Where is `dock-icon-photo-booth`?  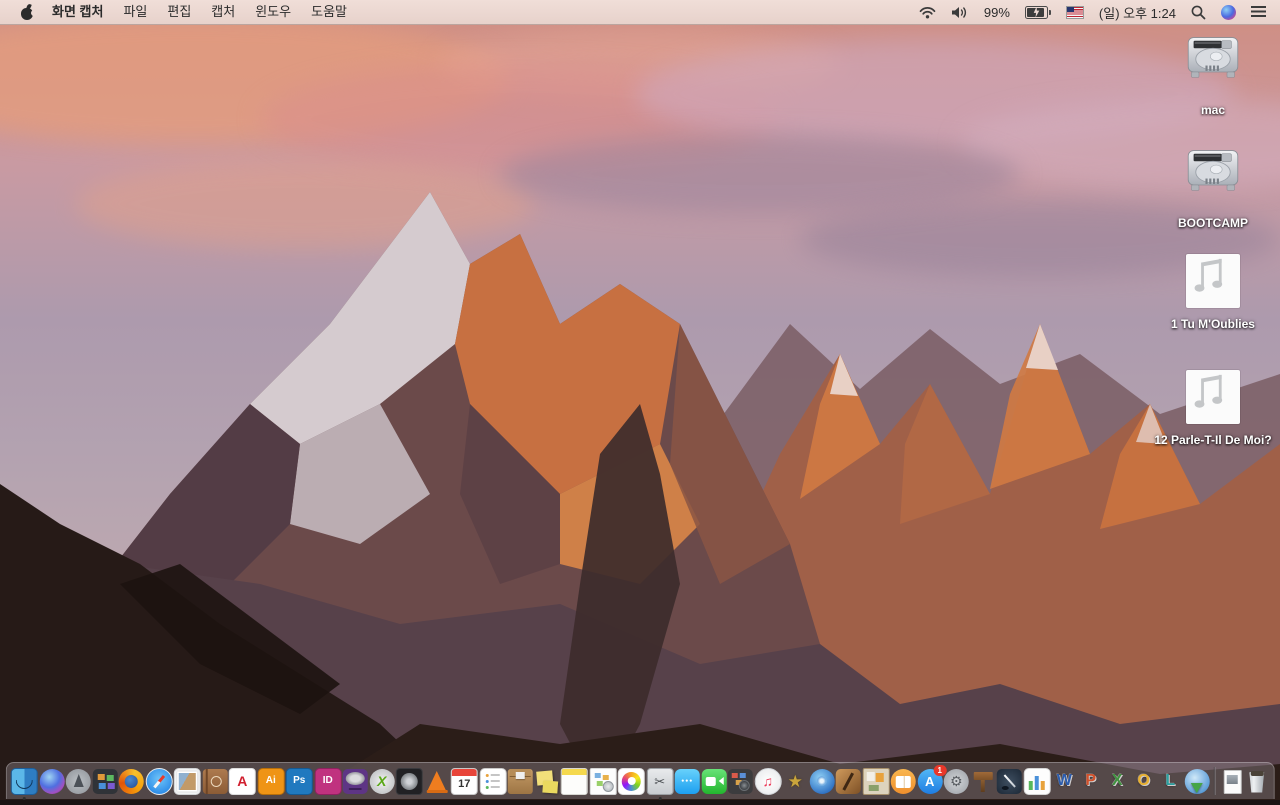
dock-icon-photo-booth is located at coordinates (740, 781).